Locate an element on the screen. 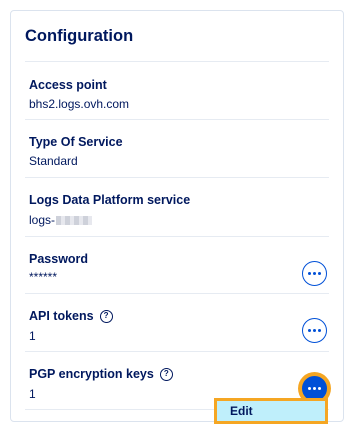 The width and height of the screenshot is (356, 434). password-more-button is located at coordinates (314, 273).